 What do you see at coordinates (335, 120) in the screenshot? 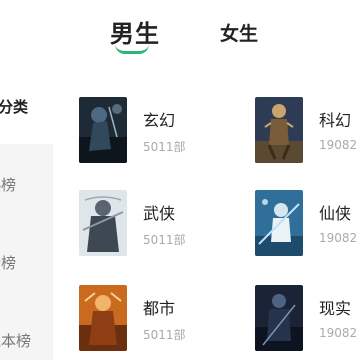
I see `category-name: 科幻` at bounding box center [335, 120].